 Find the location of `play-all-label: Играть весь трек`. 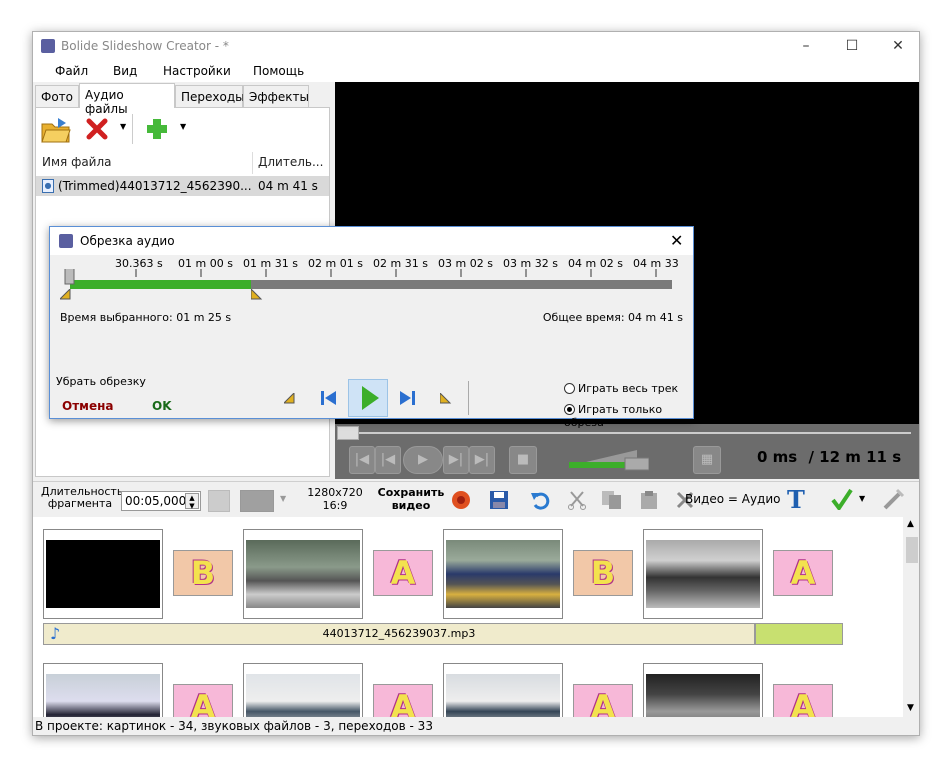

play-all-label: Играть весь трек is located at coordinates (628, 388).